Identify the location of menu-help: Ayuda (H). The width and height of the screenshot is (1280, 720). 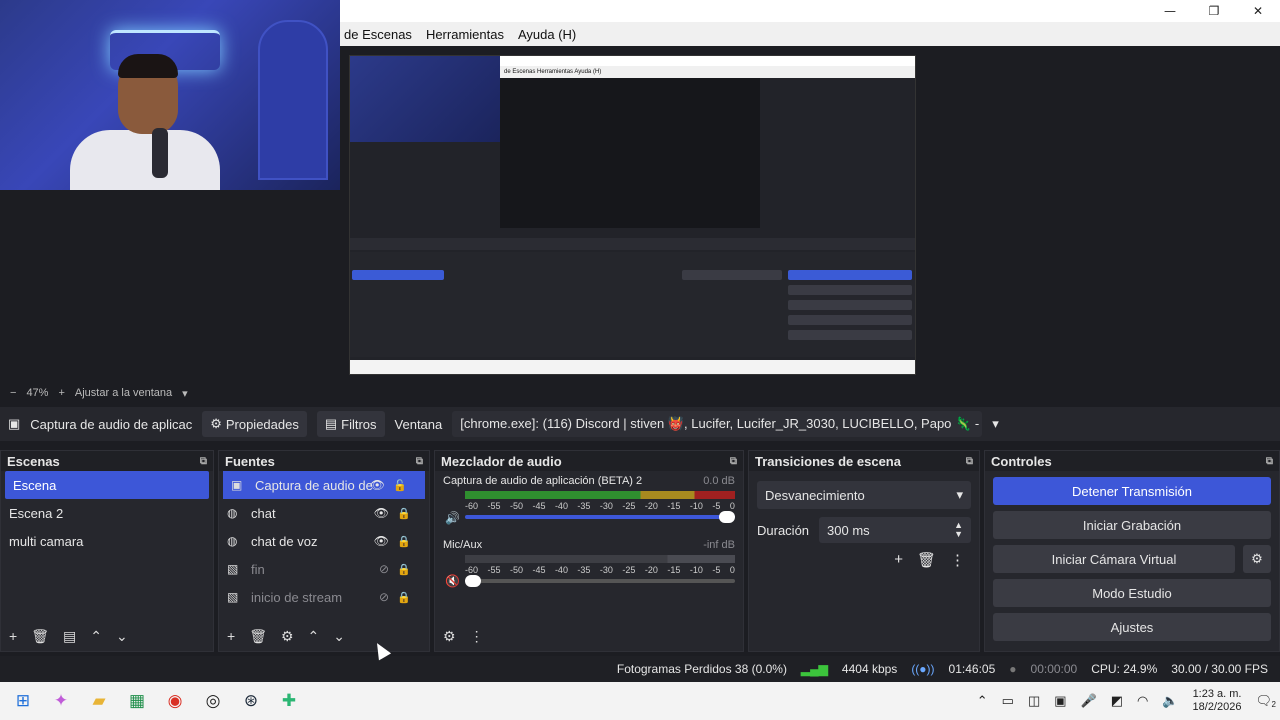
(547, 34).